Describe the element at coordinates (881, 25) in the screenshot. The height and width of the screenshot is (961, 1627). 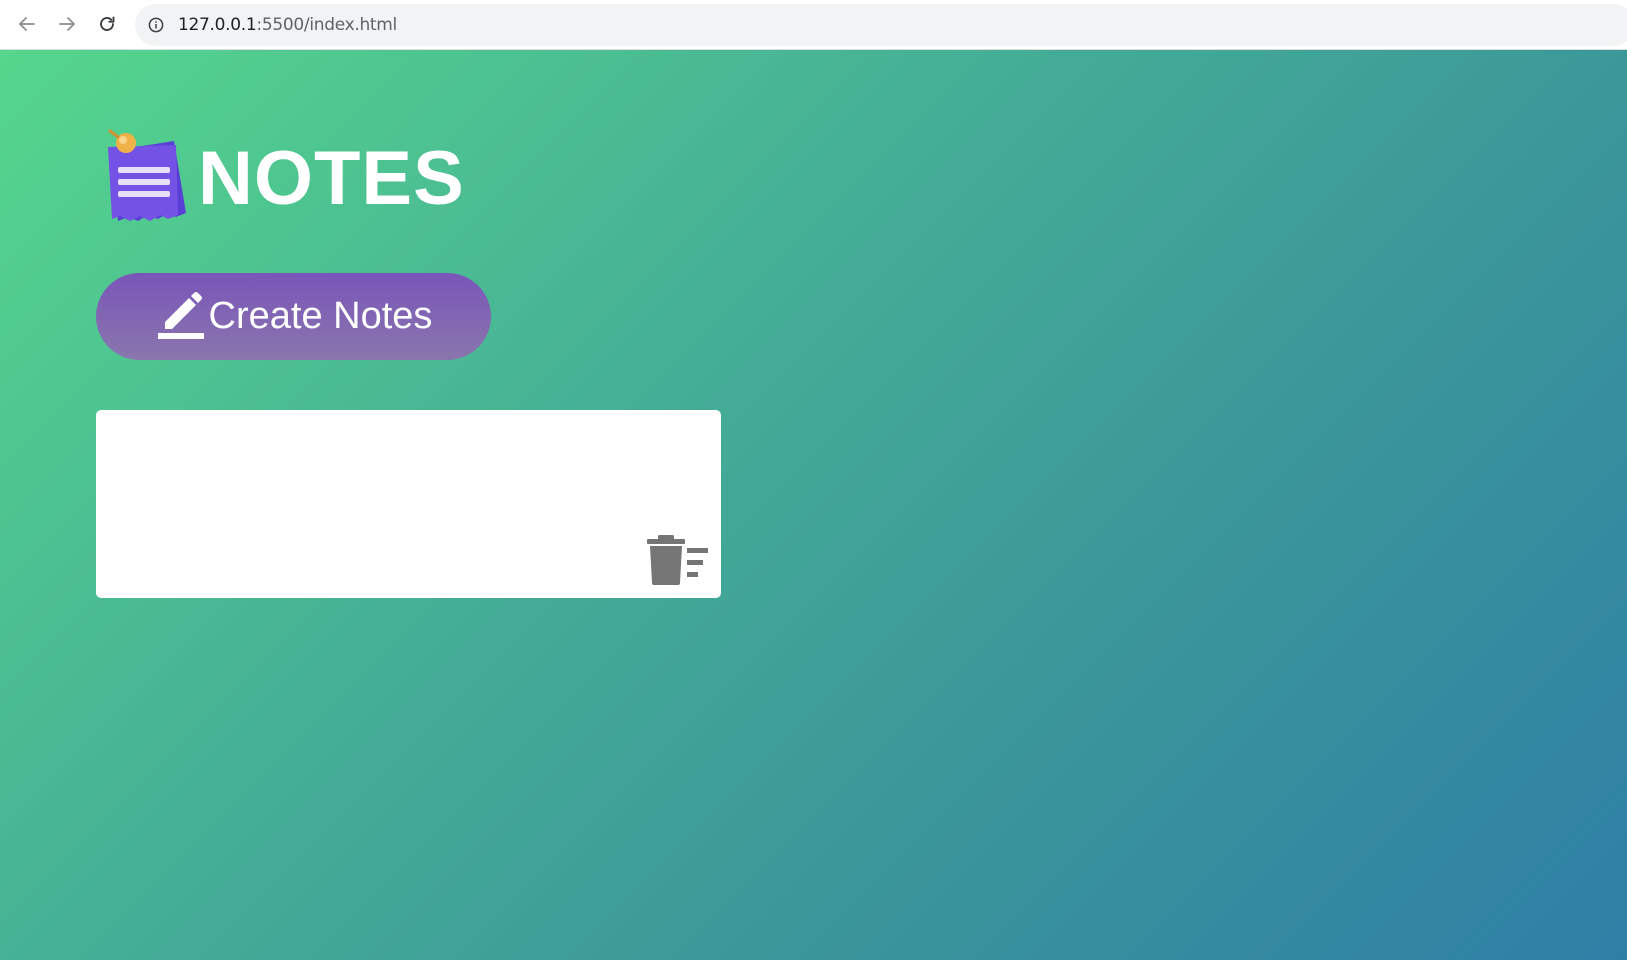
I see `address-bar: 127.0.0.1:5500/index.html` at that location.